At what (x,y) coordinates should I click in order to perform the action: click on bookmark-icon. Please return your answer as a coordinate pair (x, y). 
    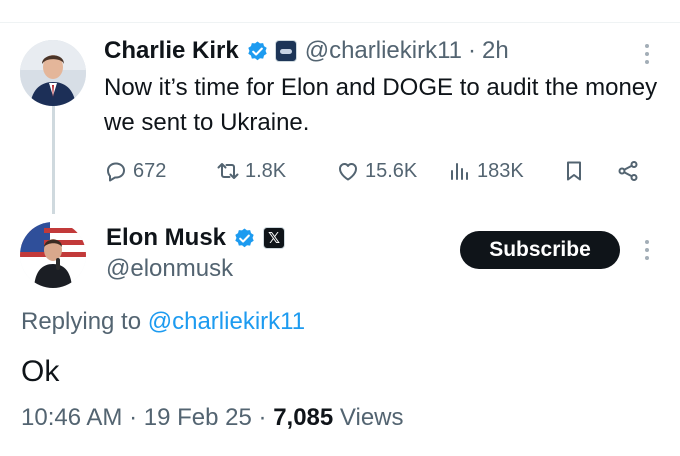
    Looking at the image, I should click on (574, 171).